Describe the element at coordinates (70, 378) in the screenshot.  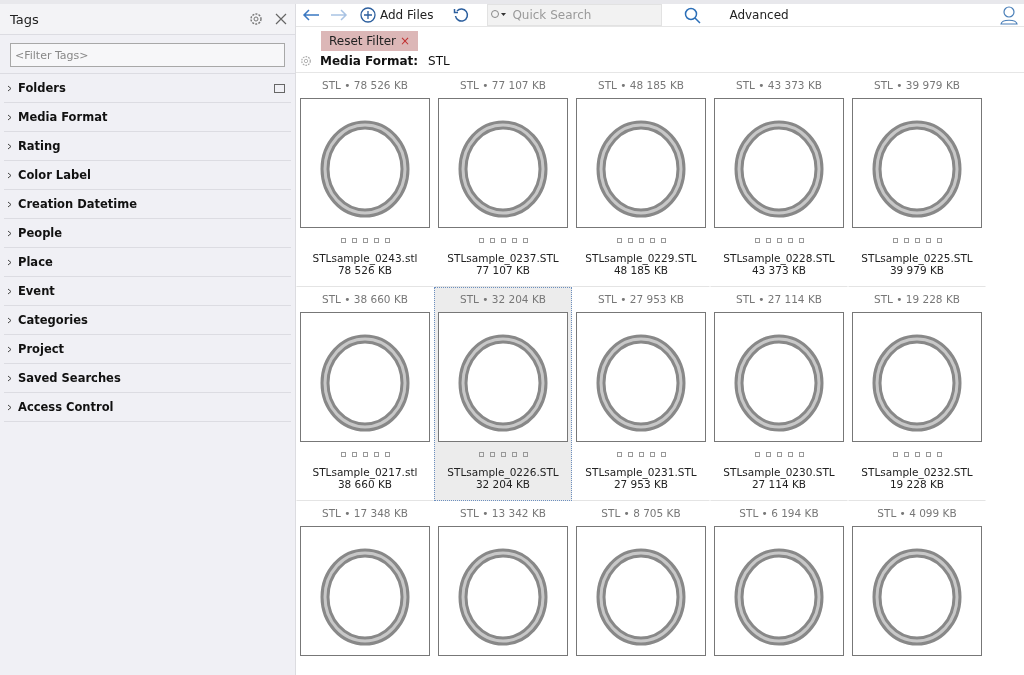
I see `group-label: Saved Searches` at that location.